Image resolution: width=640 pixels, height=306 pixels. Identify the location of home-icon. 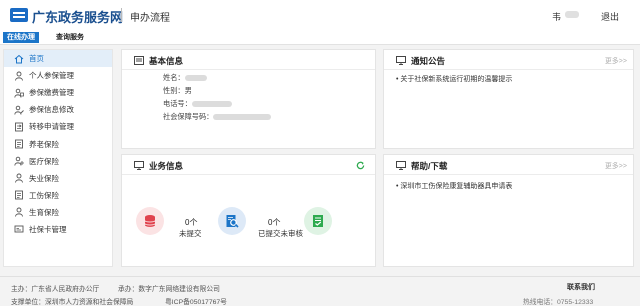
(19, 59).